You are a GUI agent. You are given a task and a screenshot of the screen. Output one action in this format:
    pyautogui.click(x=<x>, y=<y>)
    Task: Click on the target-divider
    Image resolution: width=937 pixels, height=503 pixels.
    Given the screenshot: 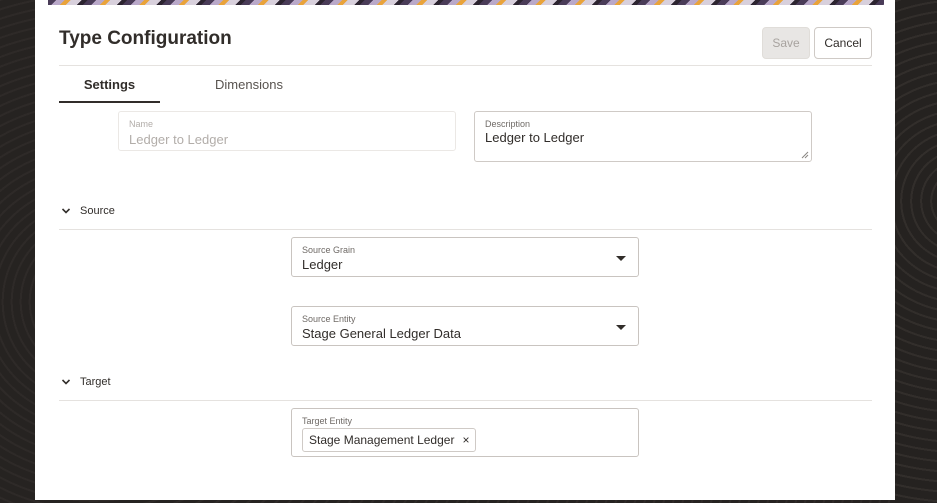 What is the action you would take?
    pyautogui.click(x=465, y=400)
    